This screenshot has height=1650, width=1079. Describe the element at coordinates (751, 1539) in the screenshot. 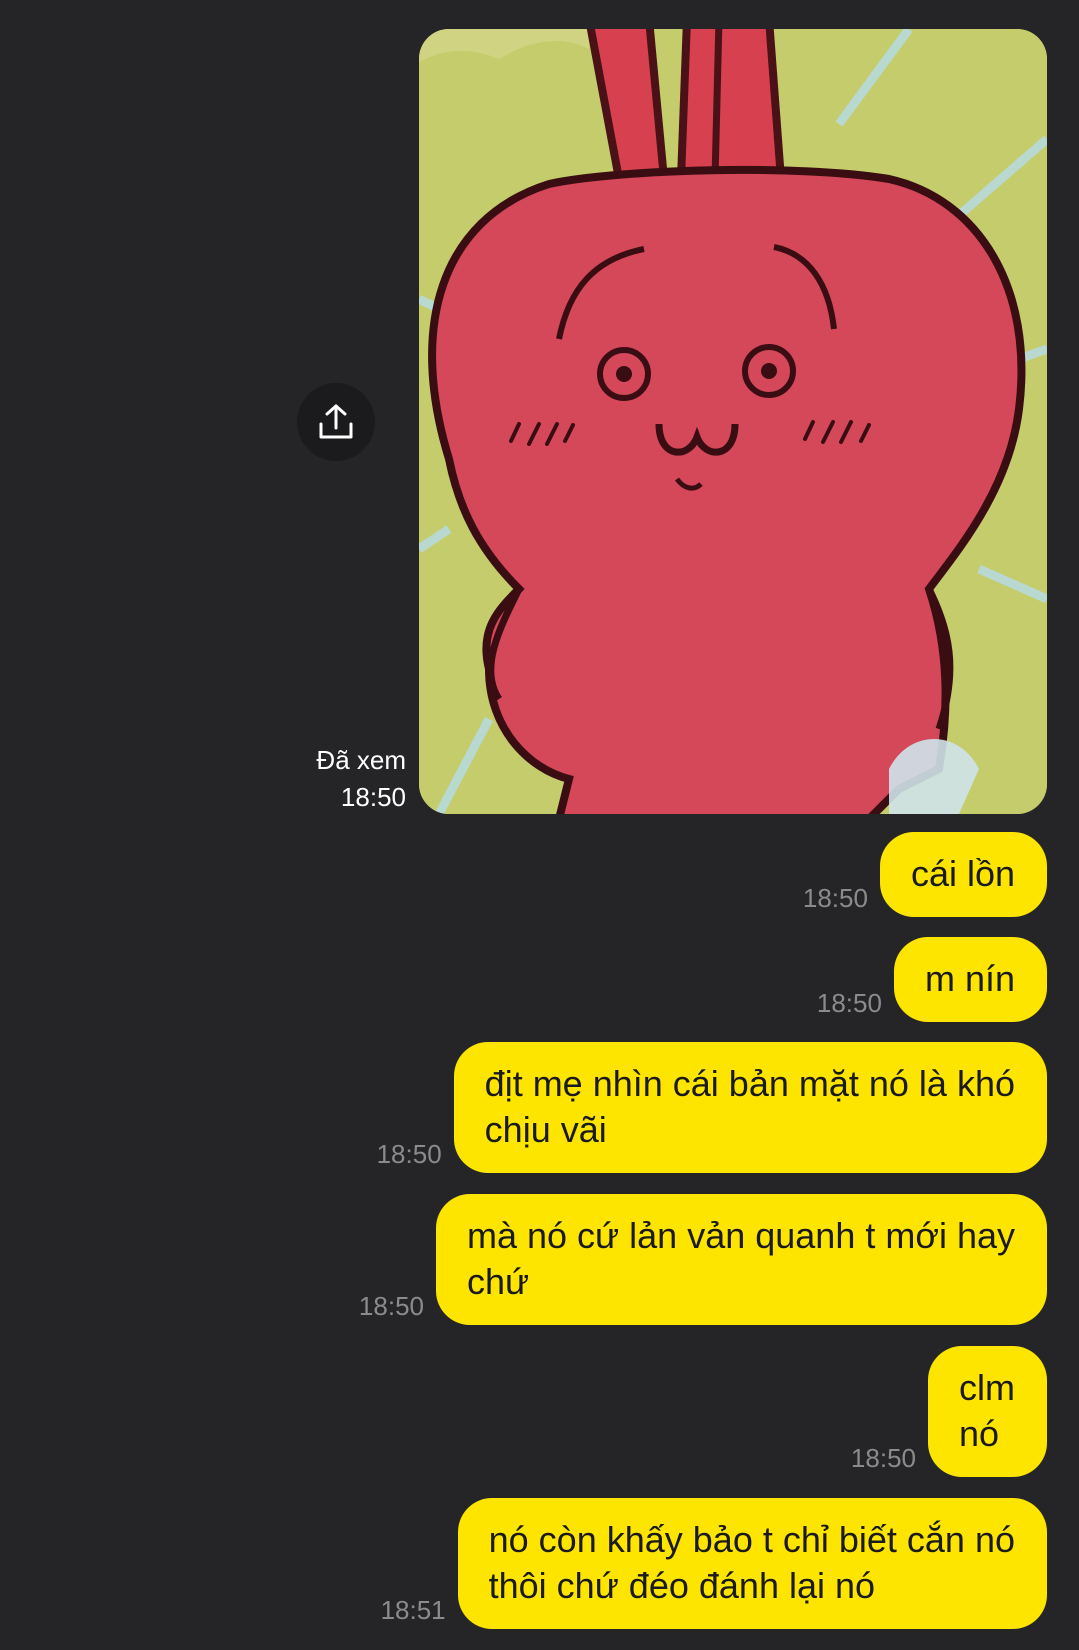

I see `message-text-line: nó còn khấy bảo t chỉ biết cắn nó` at that location.